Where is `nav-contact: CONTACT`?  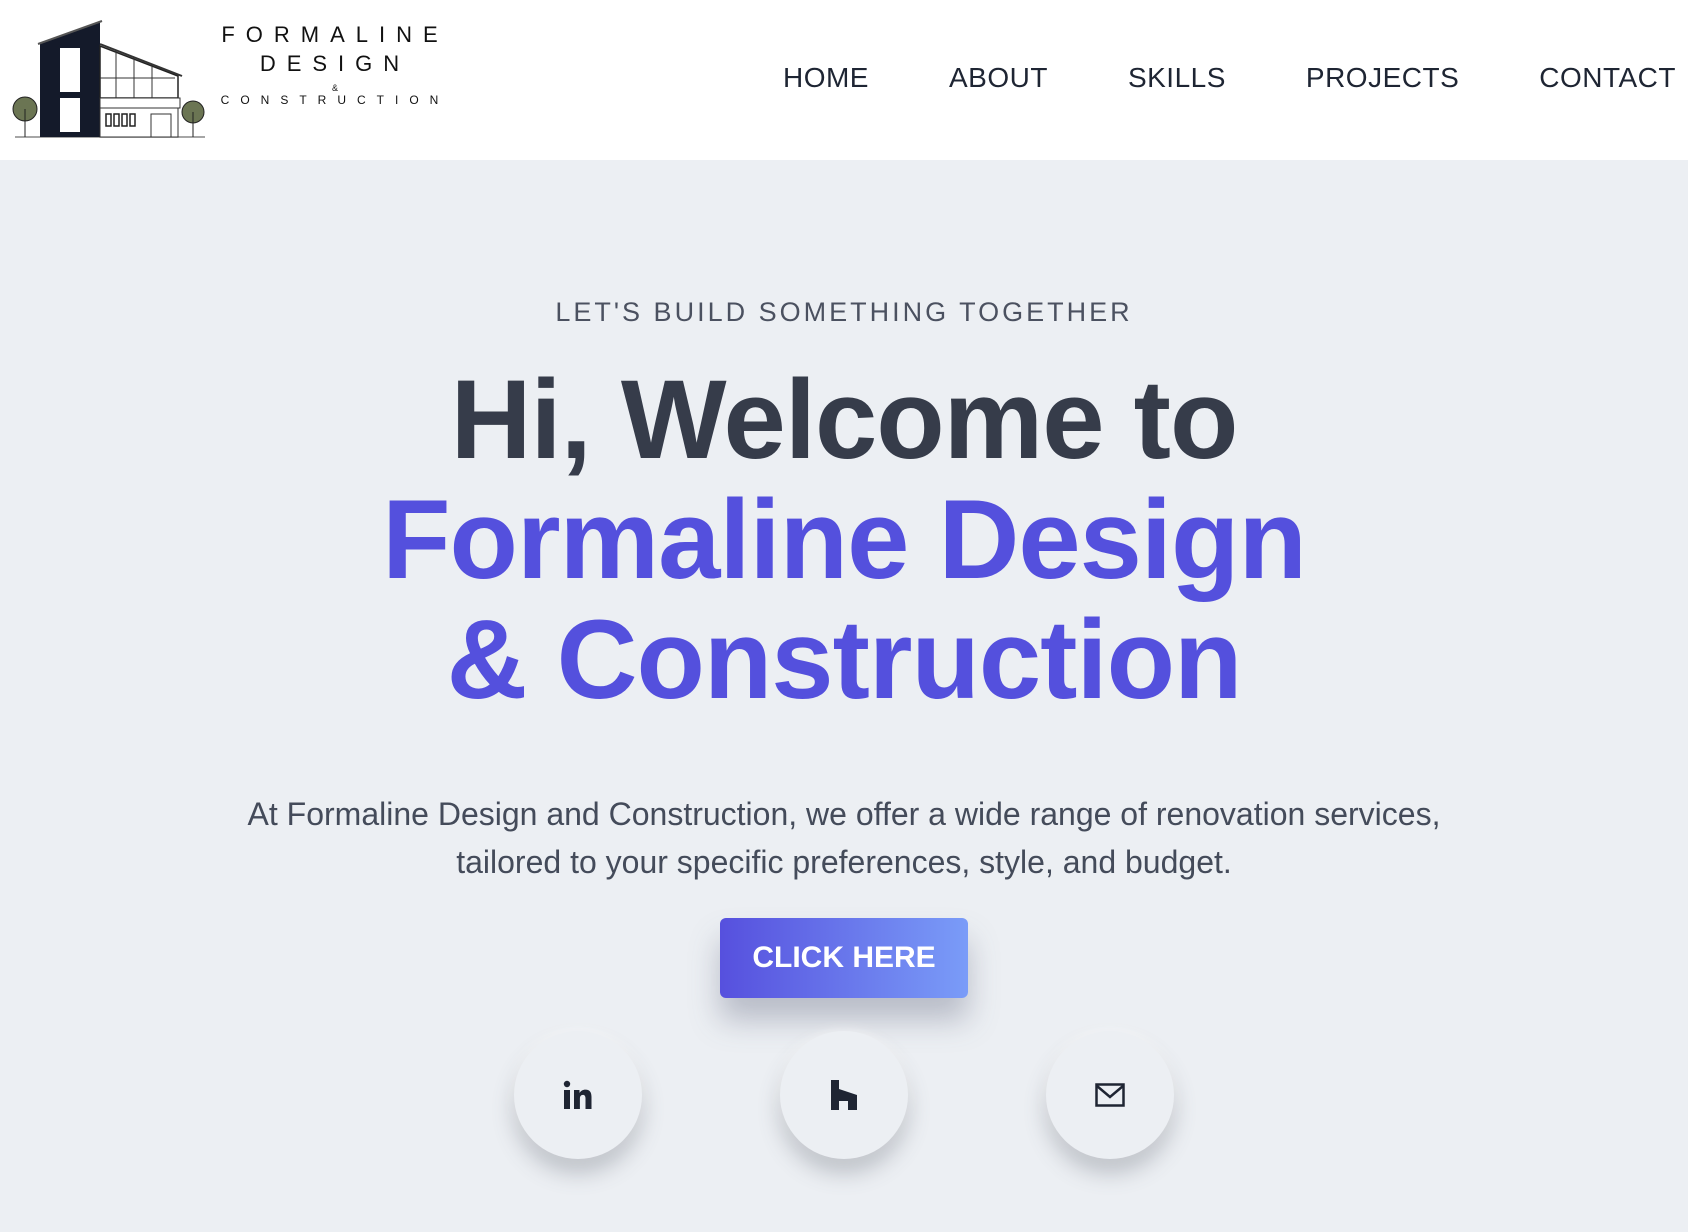
nav-contact: CONTACT is located at coordinates (1607, 78).